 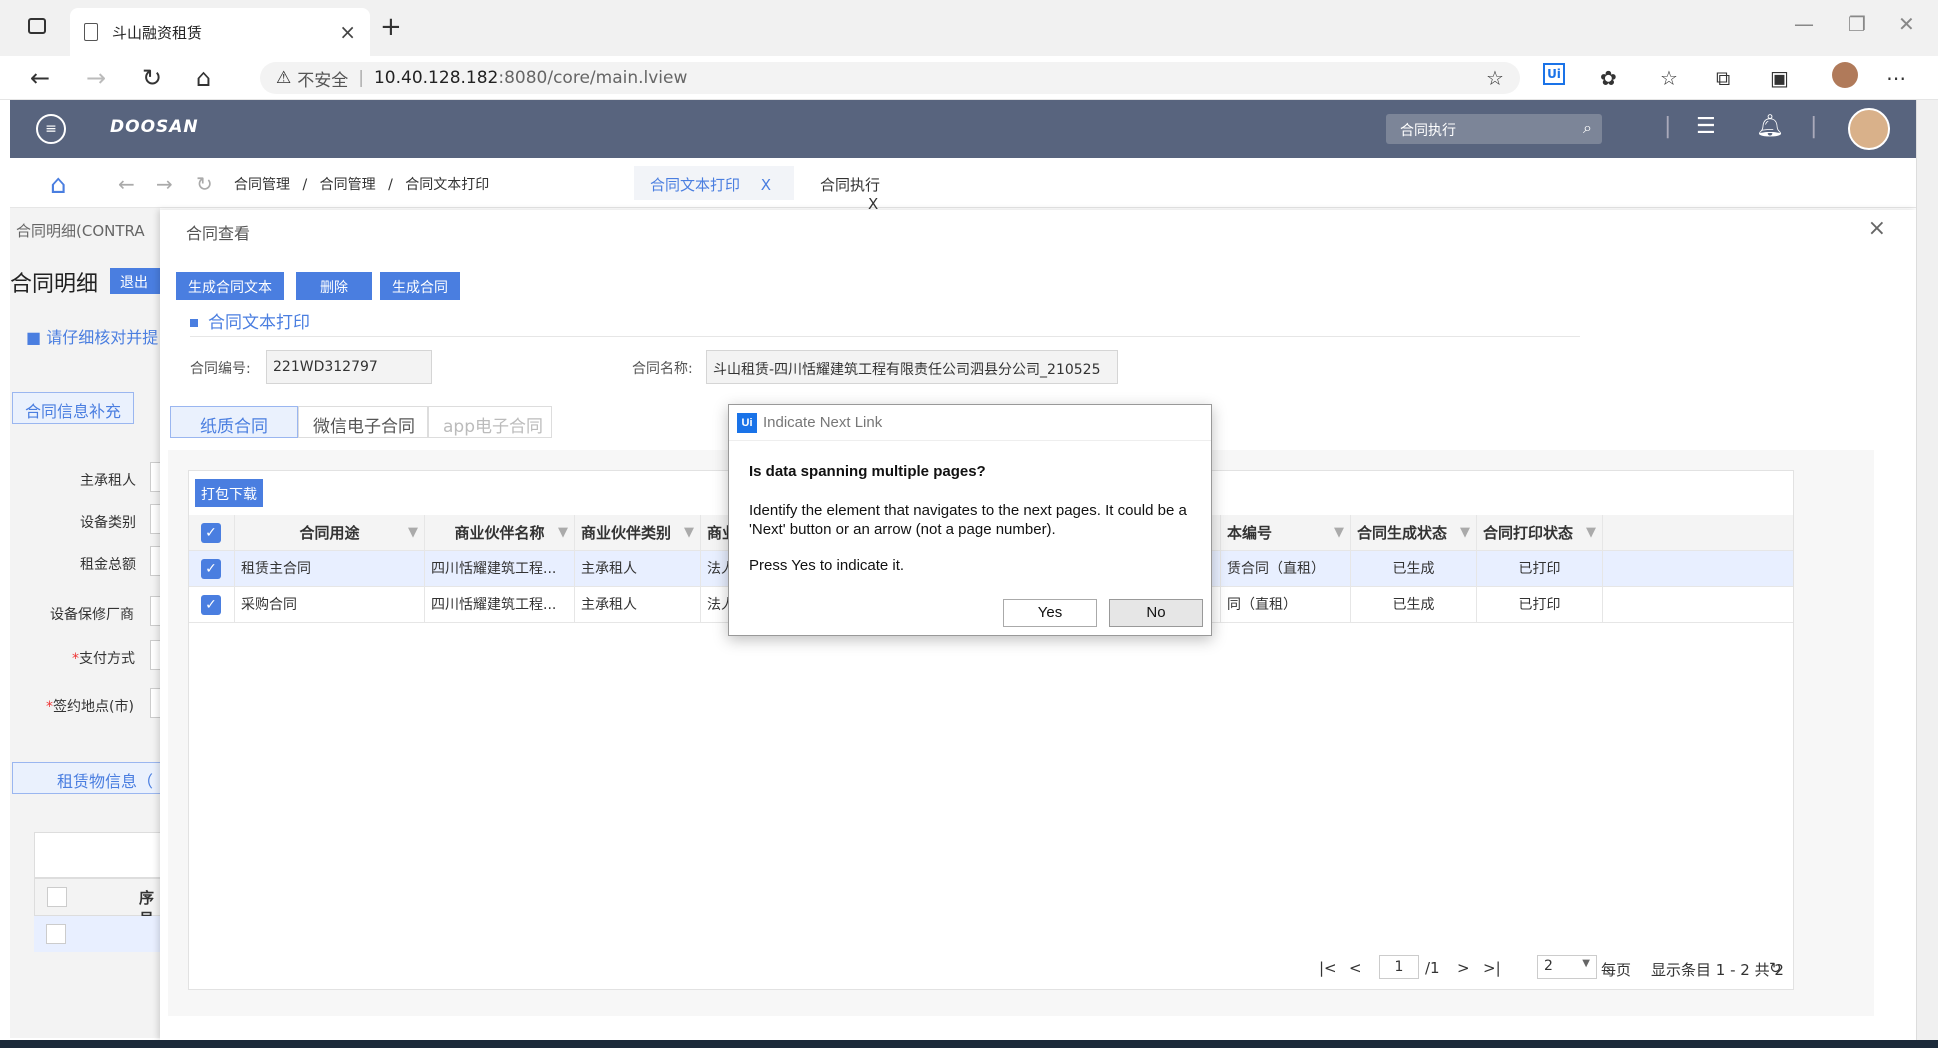 I want to click on select-all-cell: ✓, so click(x=212, y=533).